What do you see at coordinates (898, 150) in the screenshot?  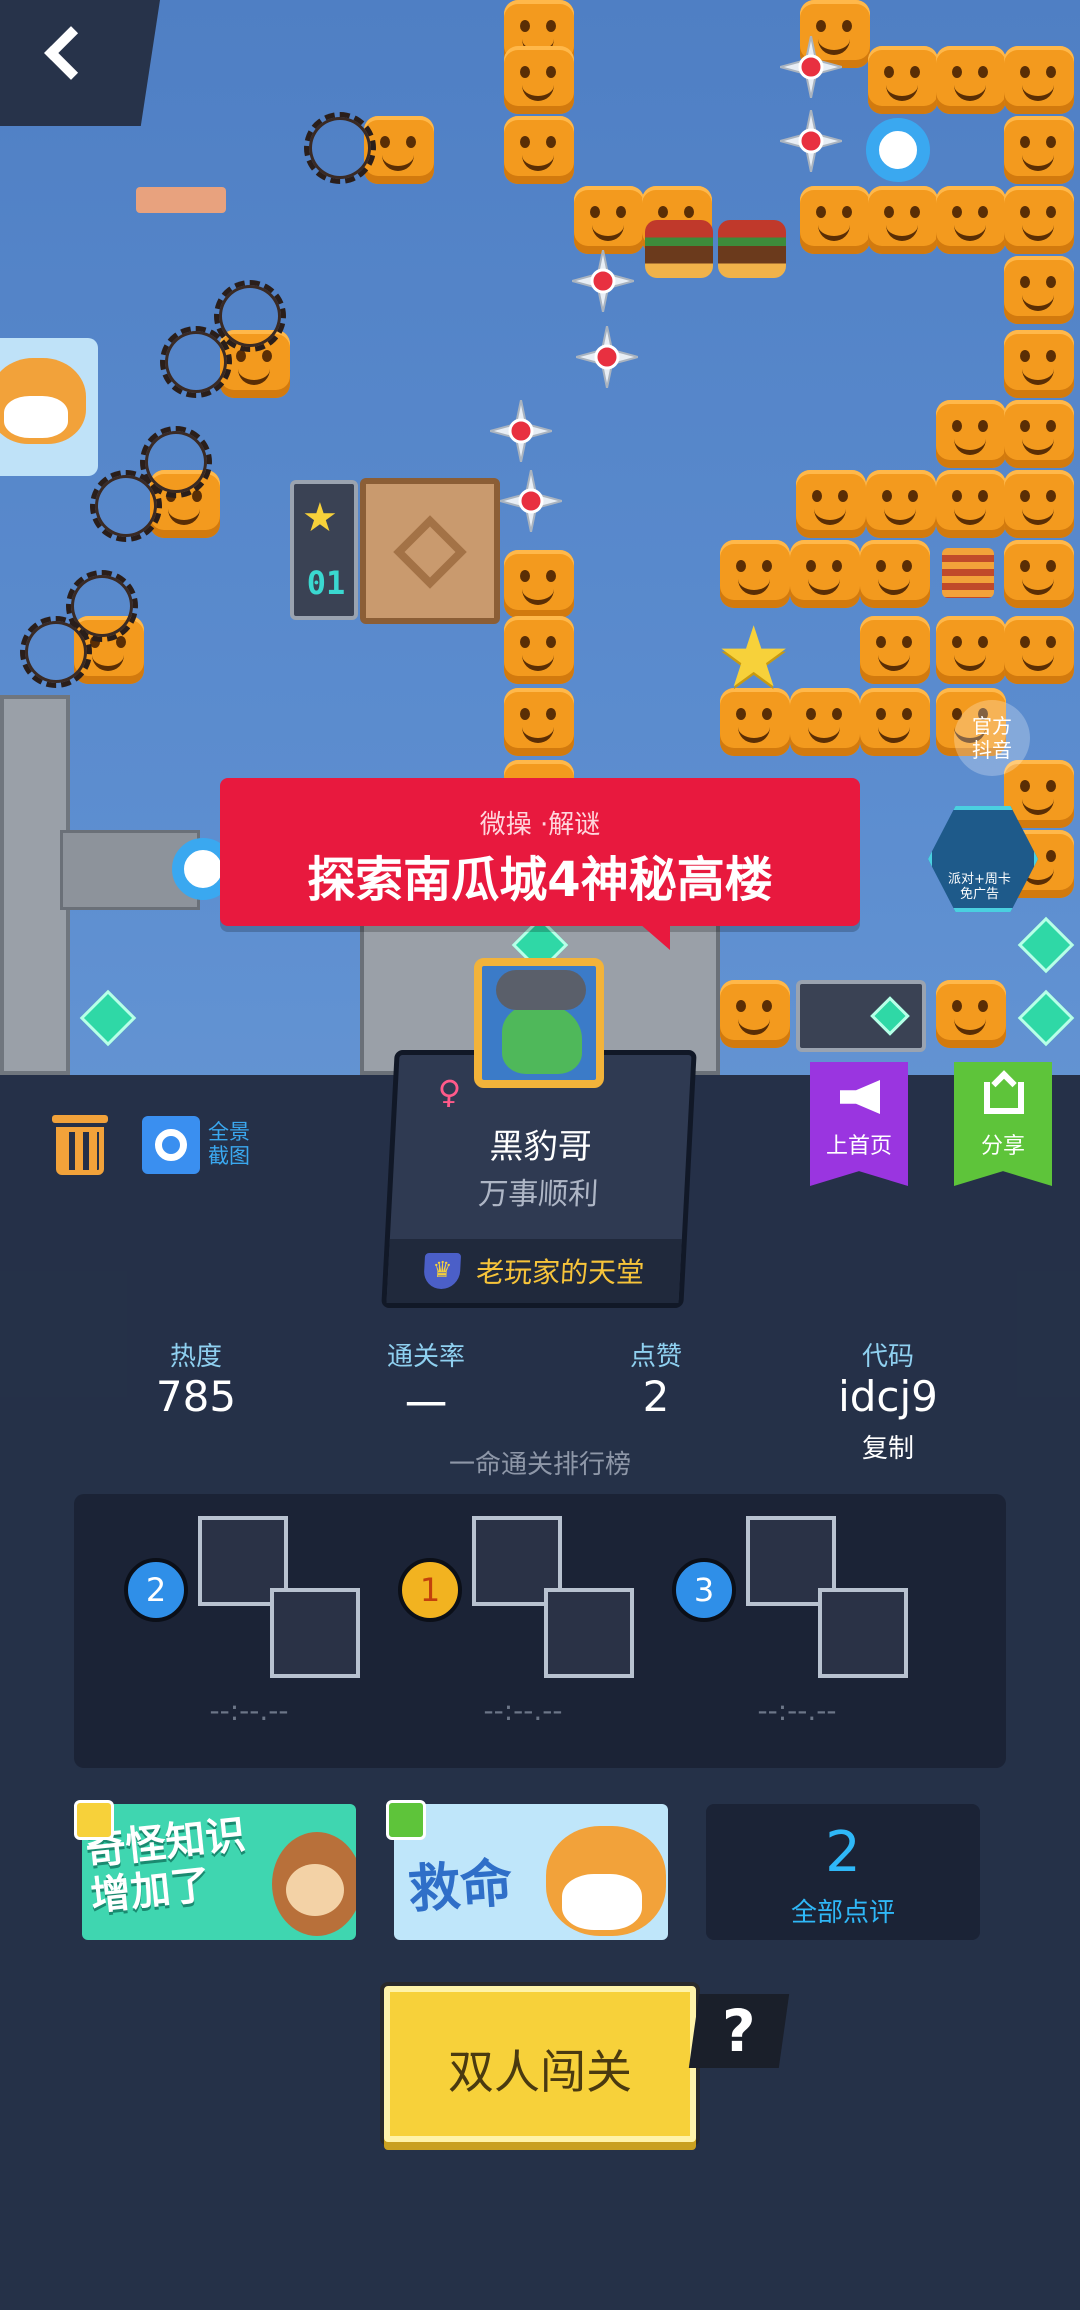 I see `gear-icon` at bounding box center [898, 150].